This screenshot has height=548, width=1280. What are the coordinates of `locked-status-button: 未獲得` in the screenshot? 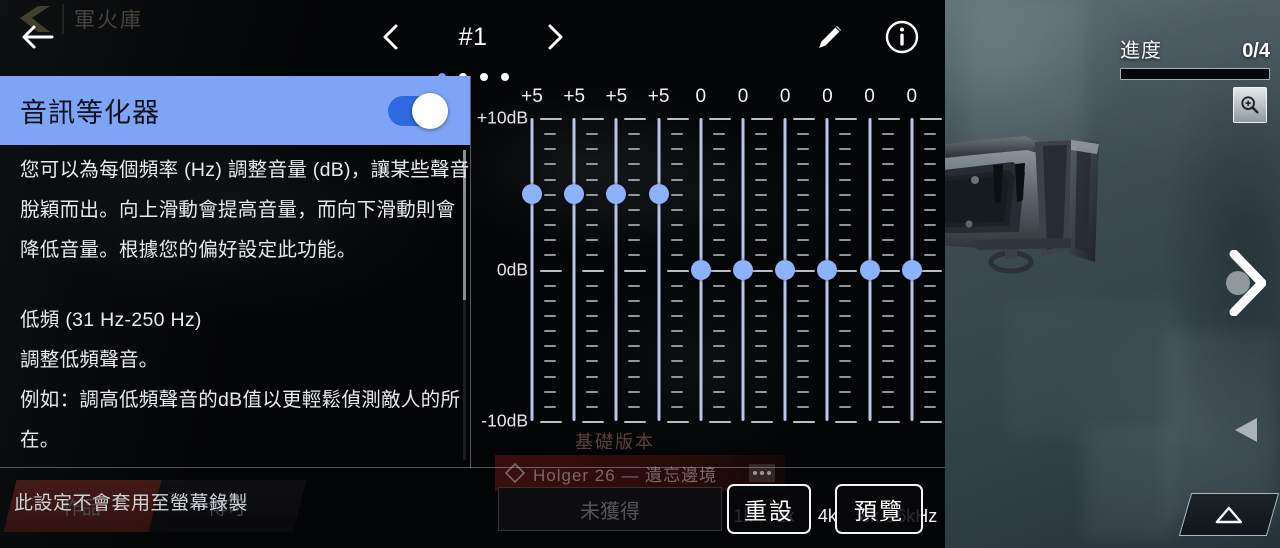 It's located at (610, 509).